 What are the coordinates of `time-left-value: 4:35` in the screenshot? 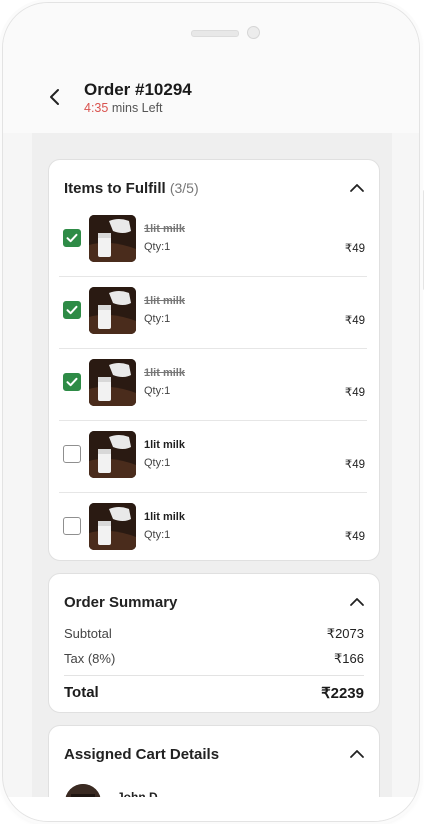 It's located at (96, 108).